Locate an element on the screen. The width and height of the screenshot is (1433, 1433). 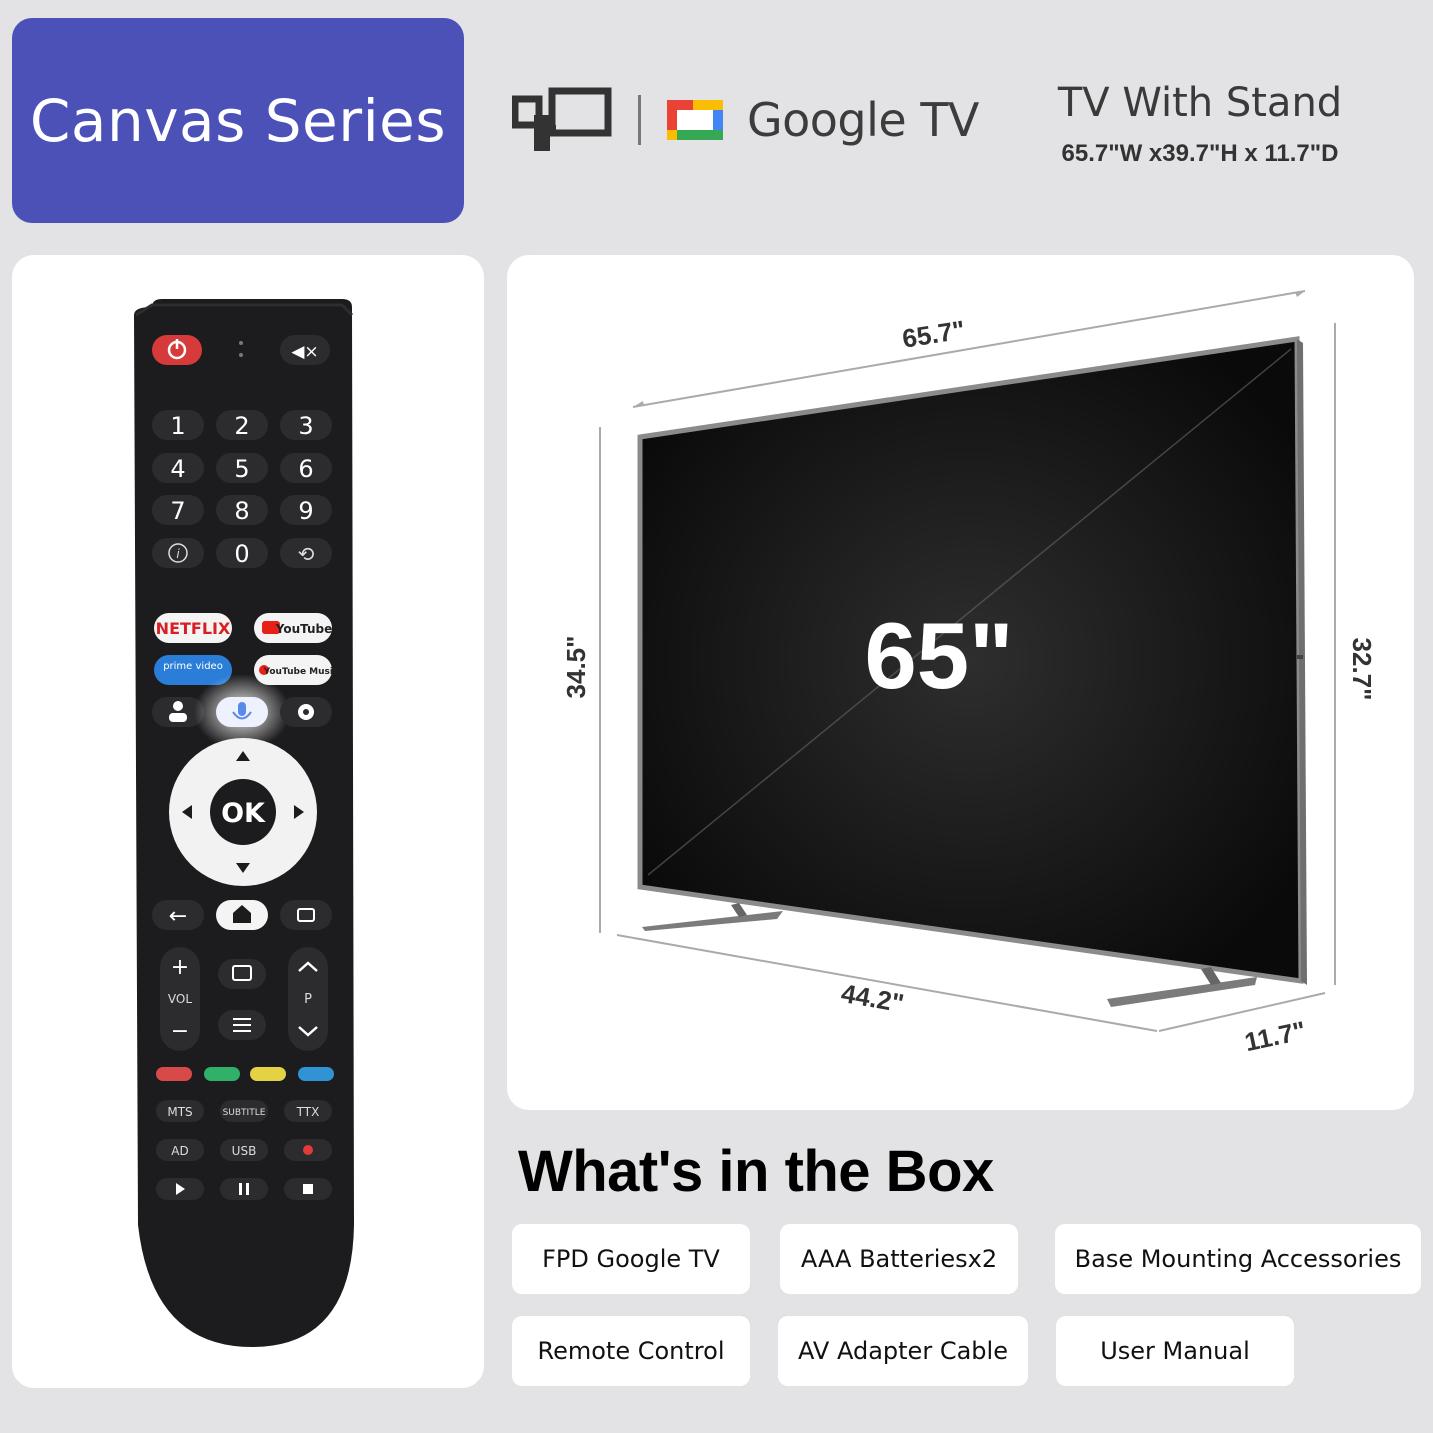
google-tv-logo-icon is located at coordinates (695, 120).